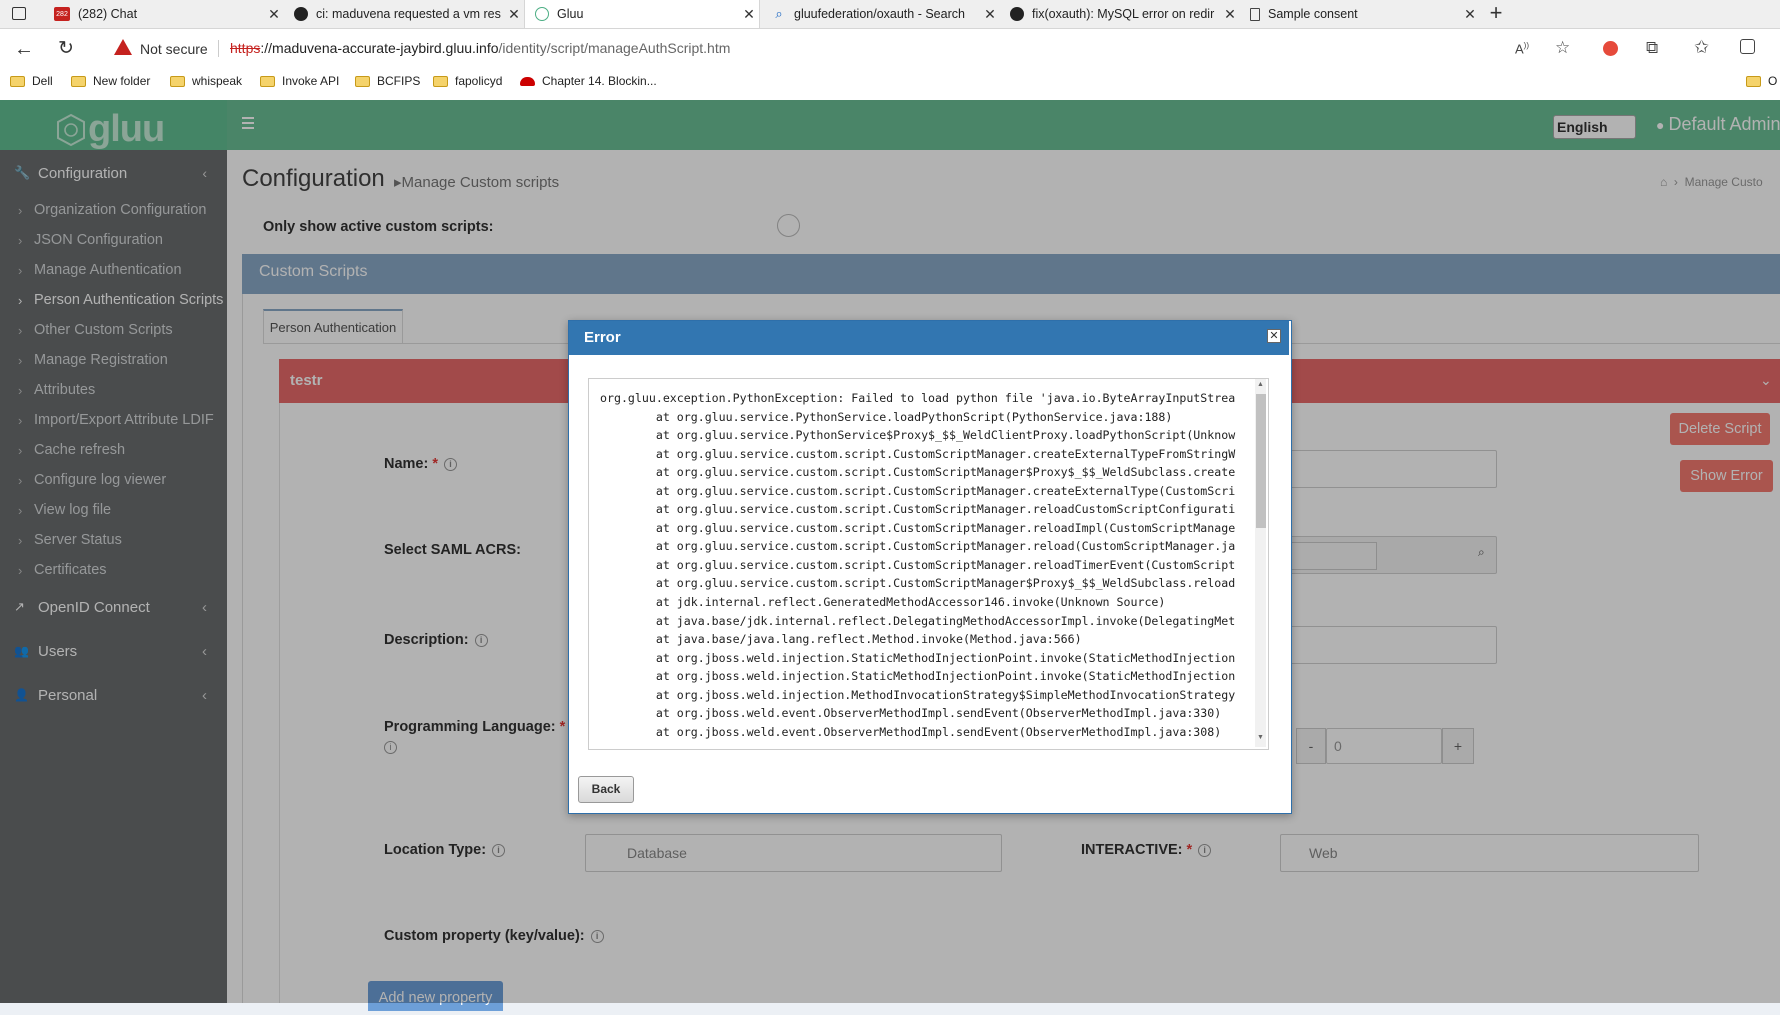 This screenshot has width=1780, height=1015. Describe the element at coordinates (218, 48) in the screenshot. I see `omnibox-divider` at that location.